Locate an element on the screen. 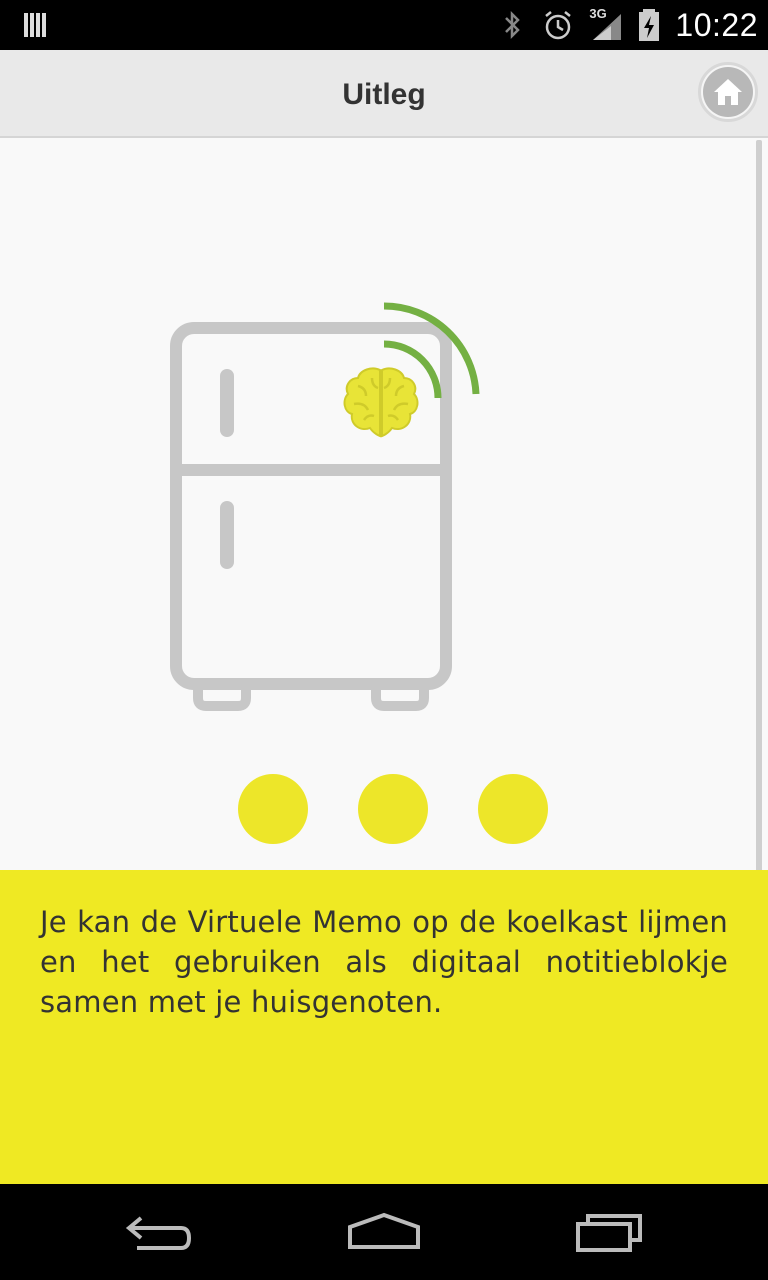 The height and width of the screenshot is (1280, 768). home-icon is located at coordinates (728, 92).